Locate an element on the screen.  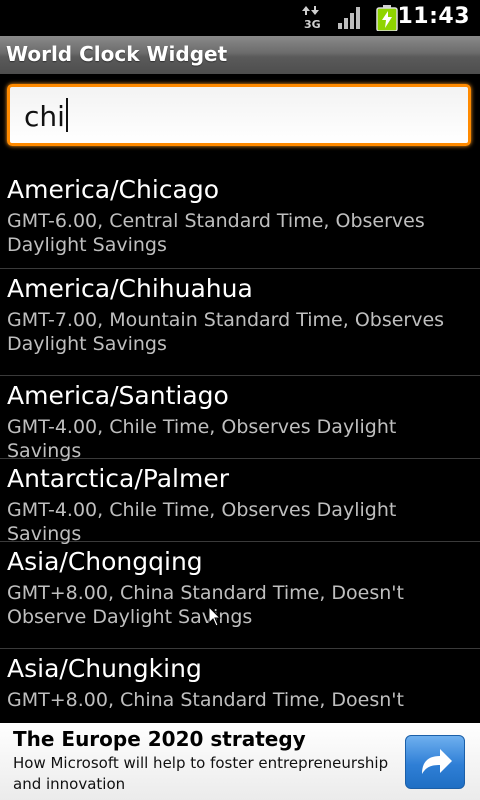
mouse-pointer-icon is located at coordinates (215, 616).